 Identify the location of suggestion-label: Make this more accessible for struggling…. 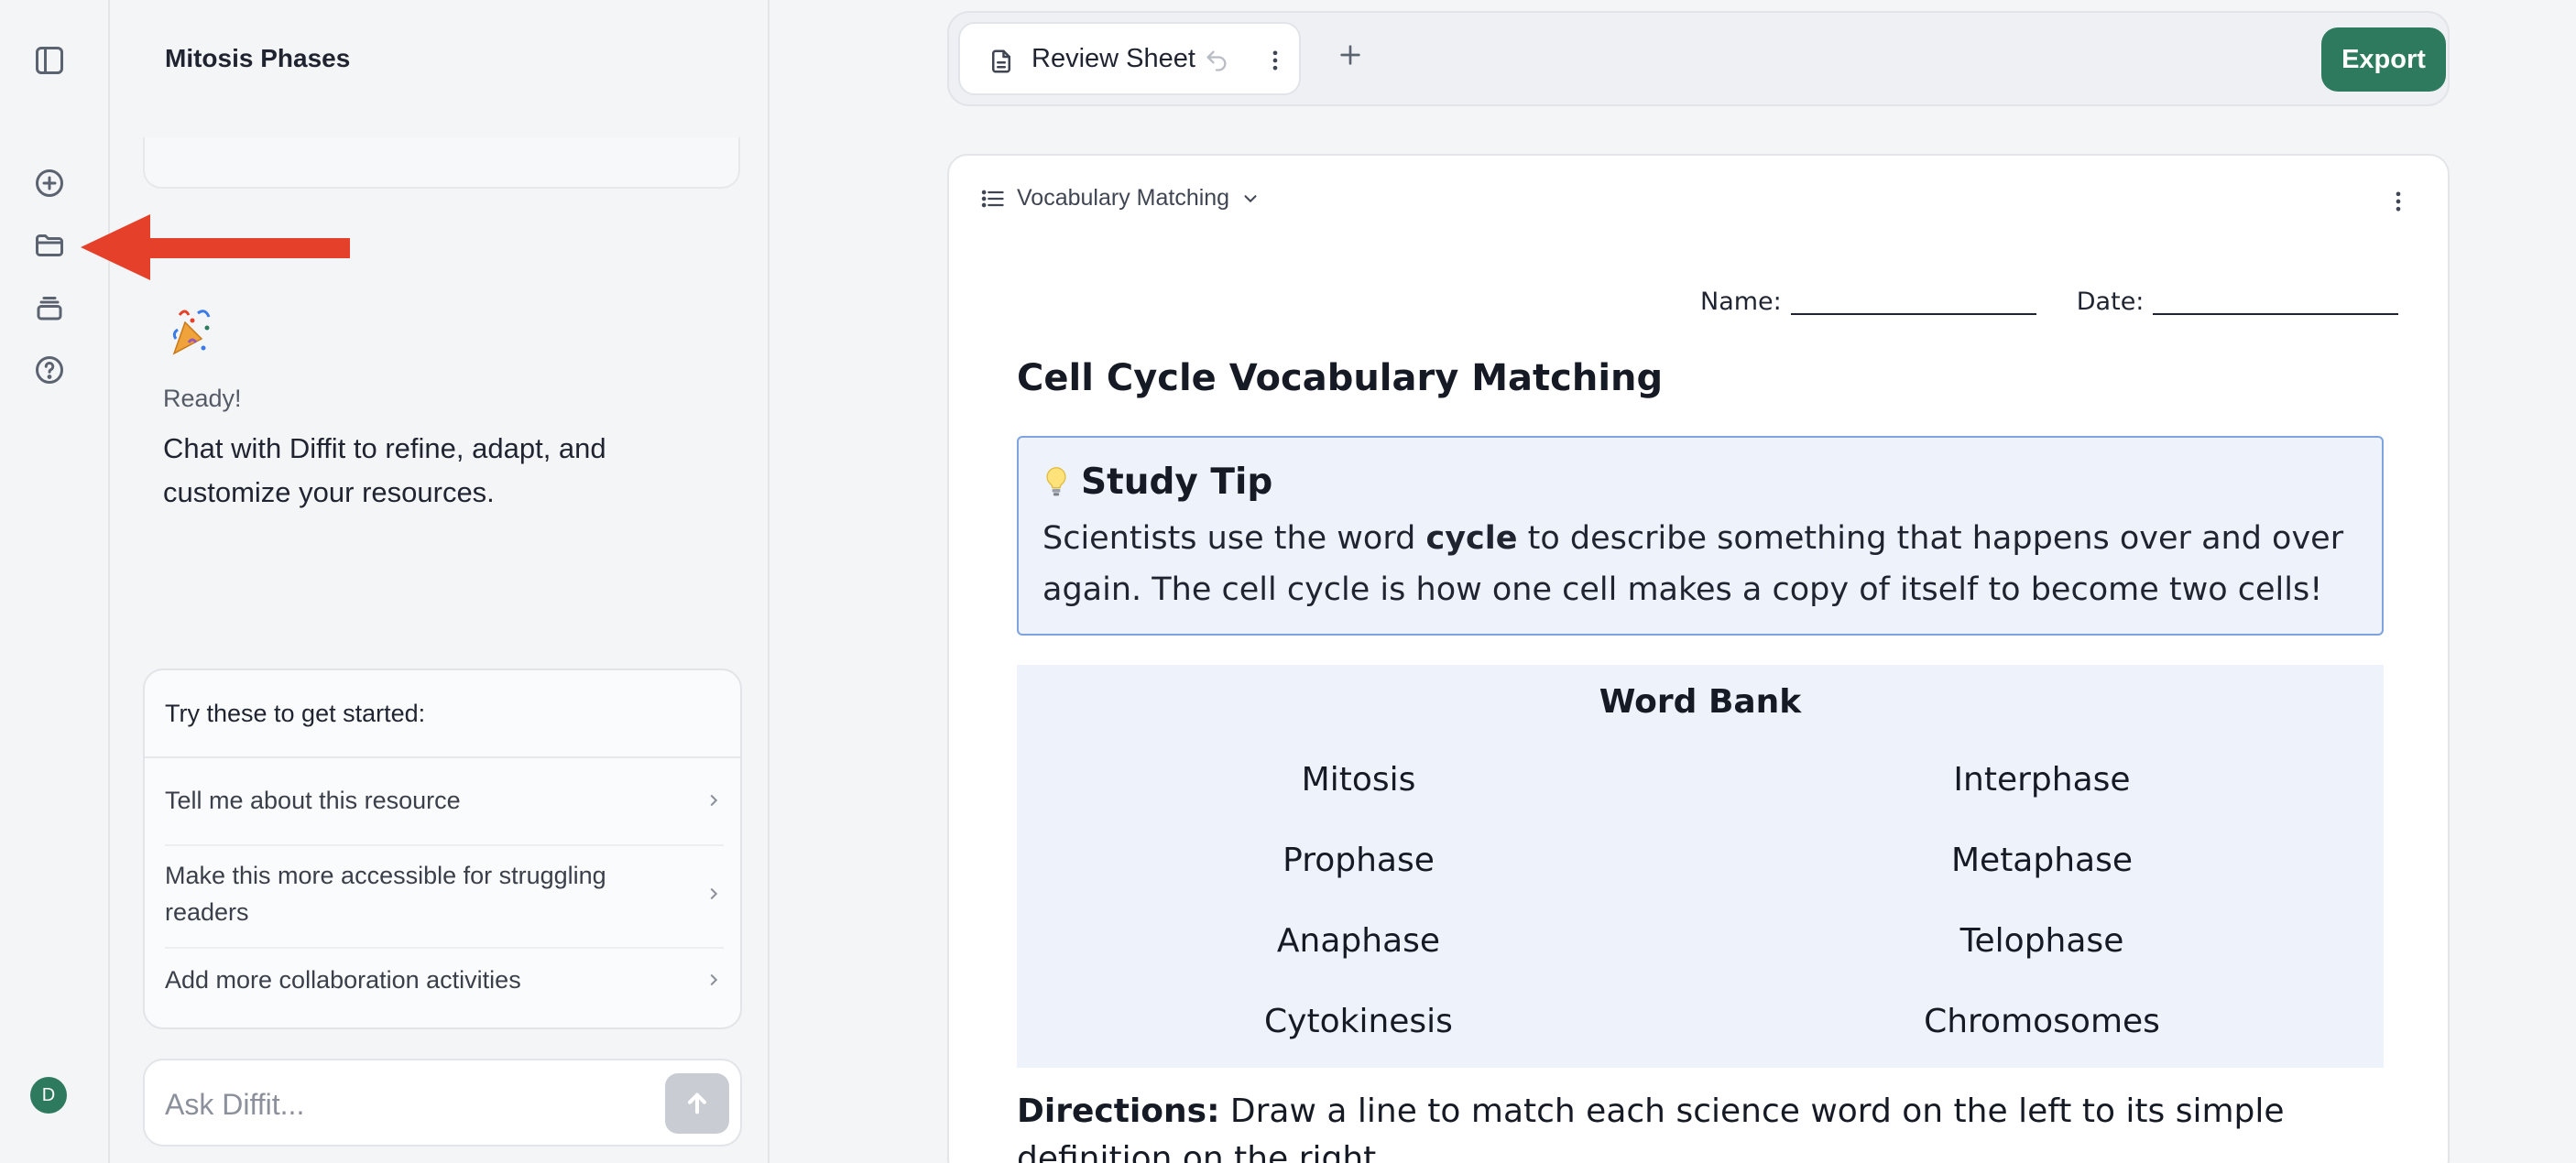
(386, 894).